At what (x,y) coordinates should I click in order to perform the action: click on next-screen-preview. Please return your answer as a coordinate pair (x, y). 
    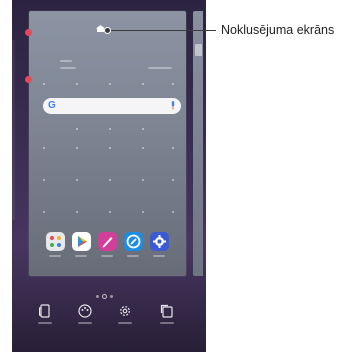
    Looking at the image, I should click on (198, 143).